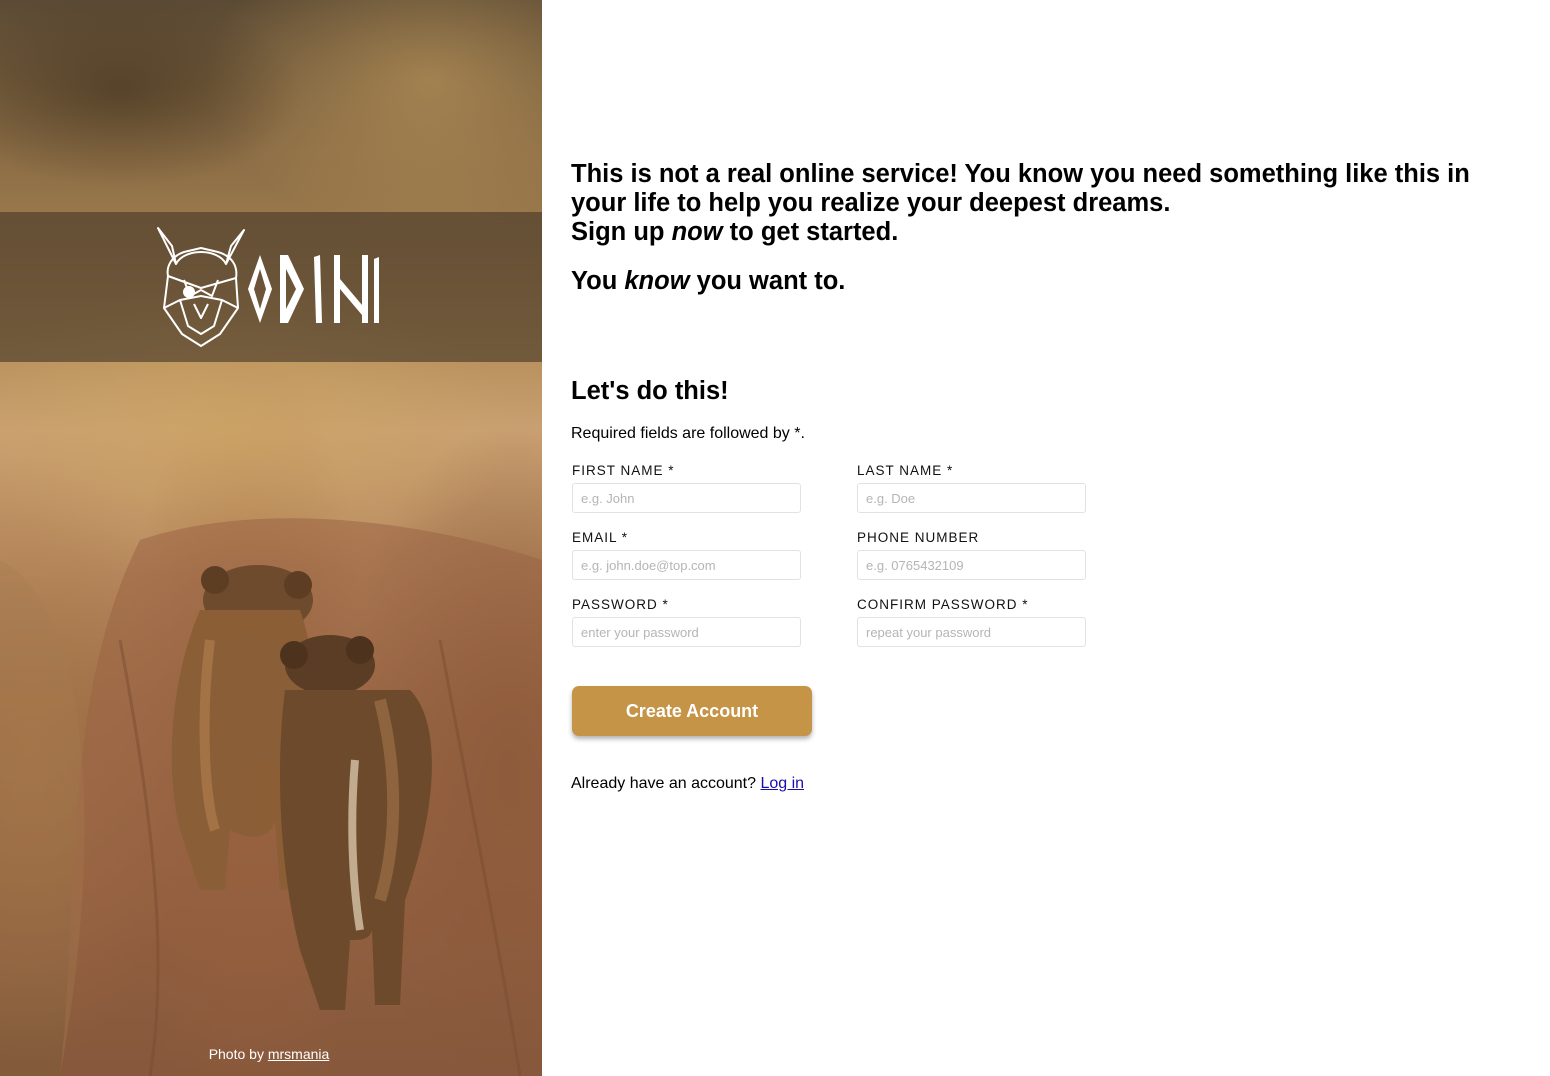 The image size is (1550, 1076). I want to click on phone-group: PHONE NUMBER, so click(971, 555).